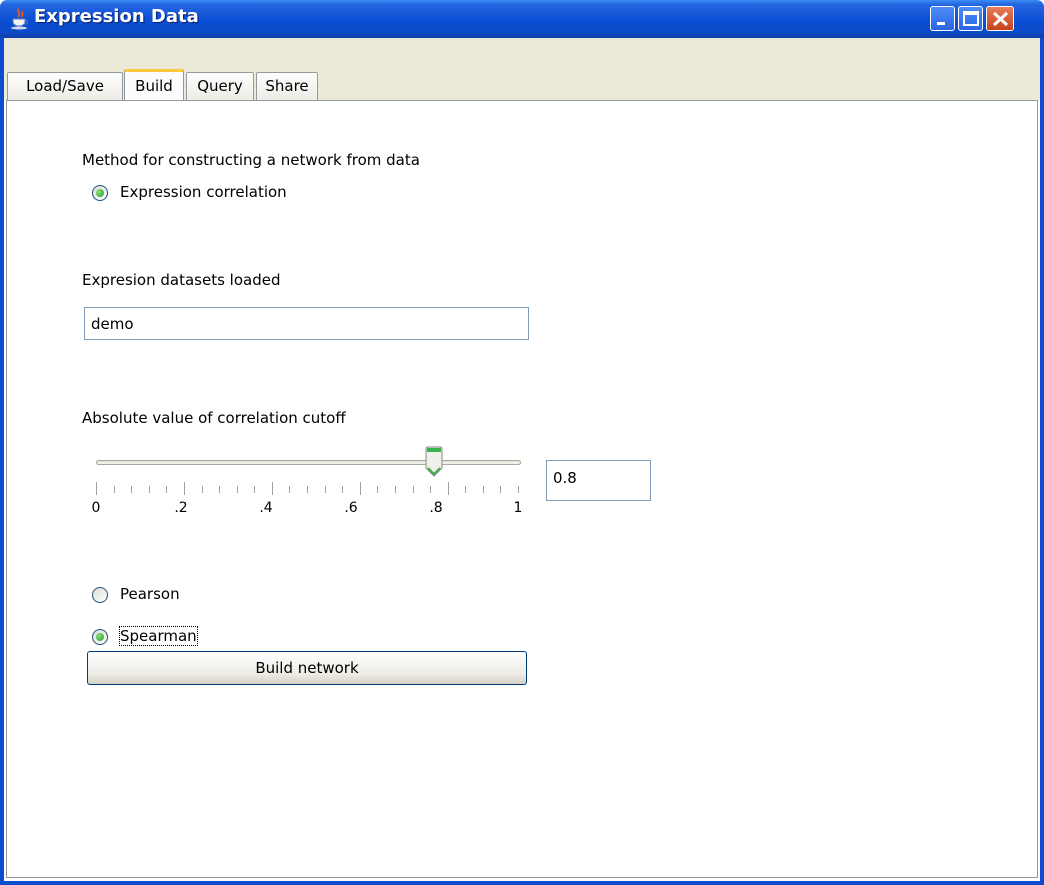  I want to click on tick-label-1: 1, so click(518, 508).